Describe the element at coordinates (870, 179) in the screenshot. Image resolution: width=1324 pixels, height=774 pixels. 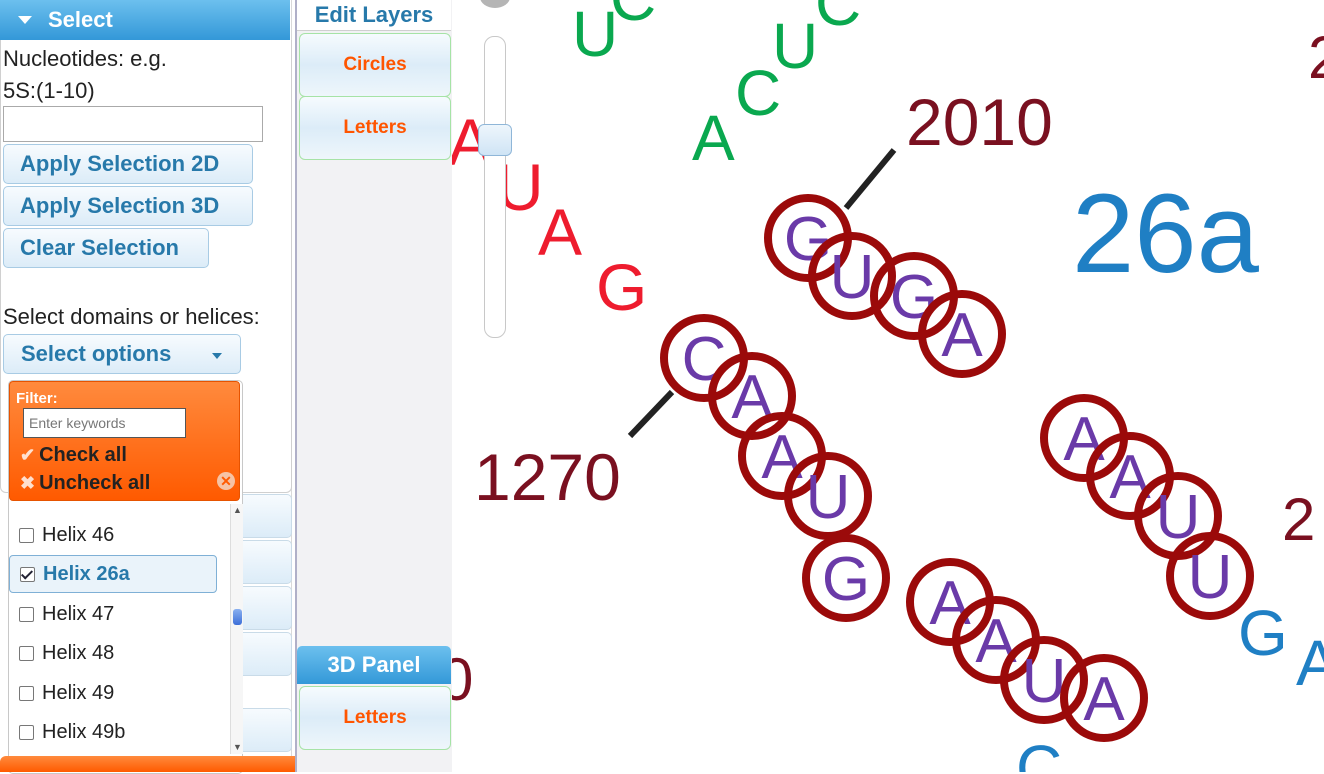
I see `tick-line-2010` at that location.